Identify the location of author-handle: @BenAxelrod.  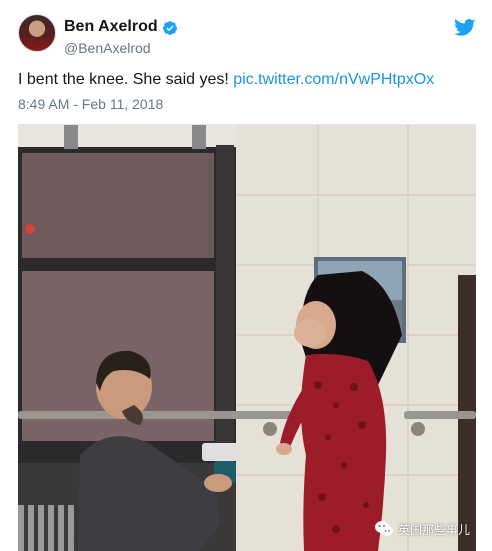
(107, 48).